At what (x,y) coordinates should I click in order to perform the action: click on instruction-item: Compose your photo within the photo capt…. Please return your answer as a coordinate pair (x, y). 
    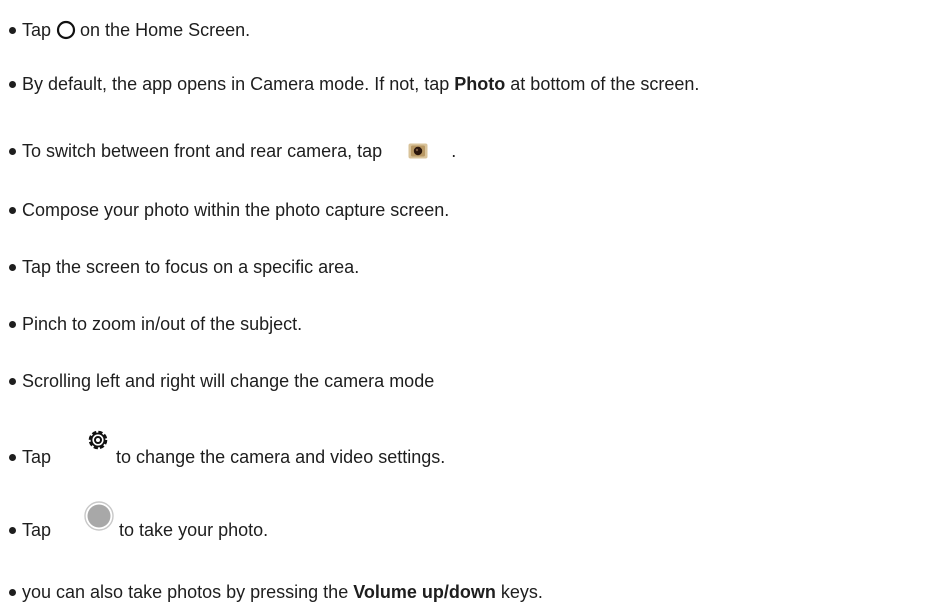
    Looking at the image, I should click on (227, 210).